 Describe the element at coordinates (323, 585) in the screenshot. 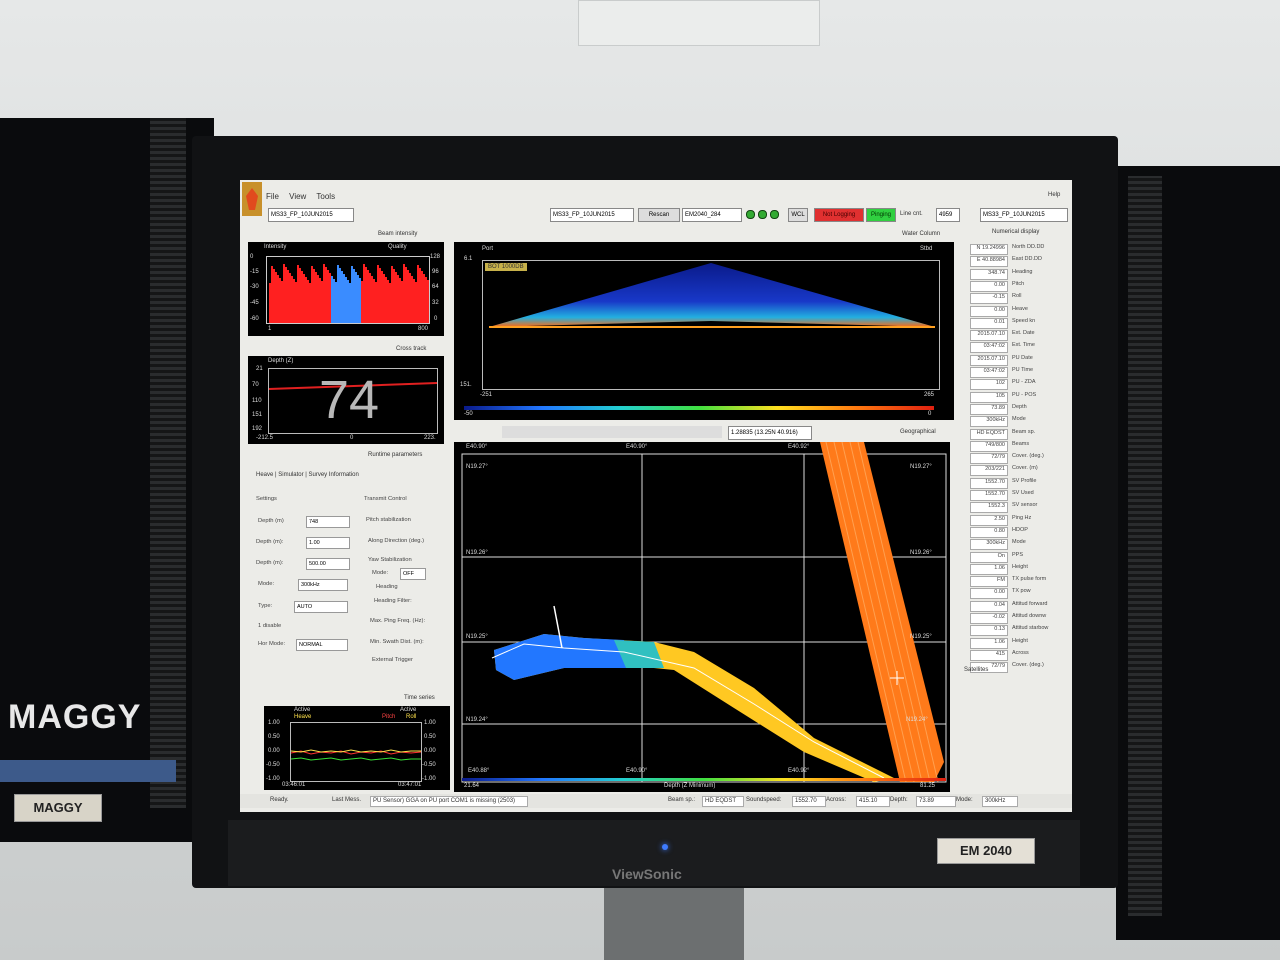

I see `mode-select: 300kHz` at that location.